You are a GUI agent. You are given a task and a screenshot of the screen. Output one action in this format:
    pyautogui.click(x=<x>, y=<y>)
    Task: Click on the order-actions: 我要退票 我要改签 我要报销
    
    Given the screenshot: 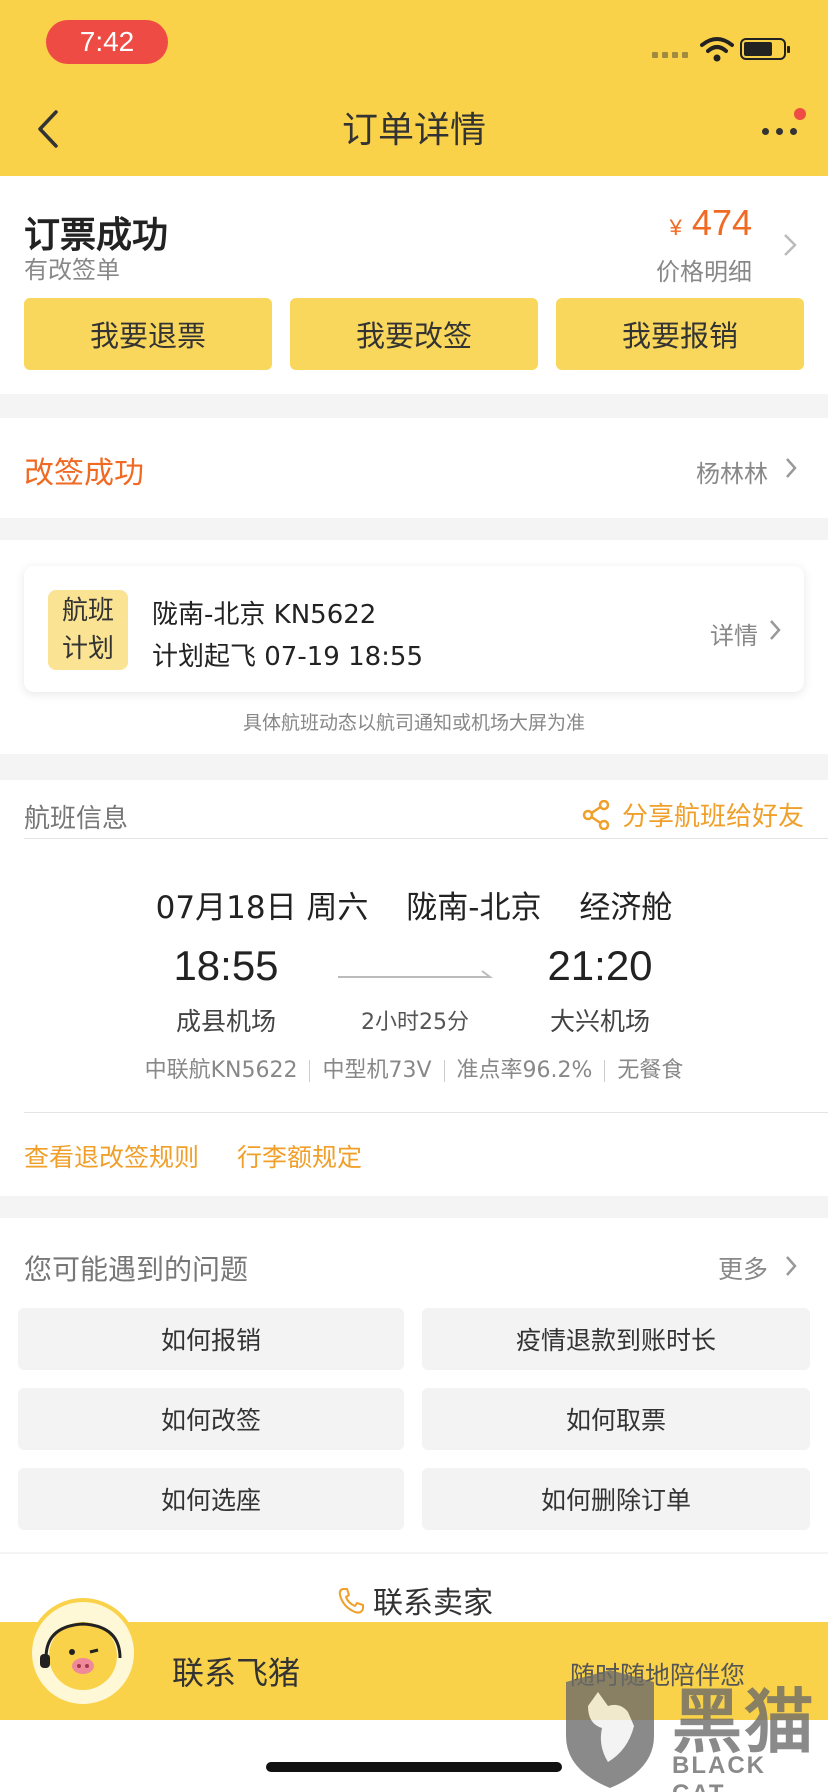 What is the action you would take?
    pyautogui.click(x=414, y=334)
    